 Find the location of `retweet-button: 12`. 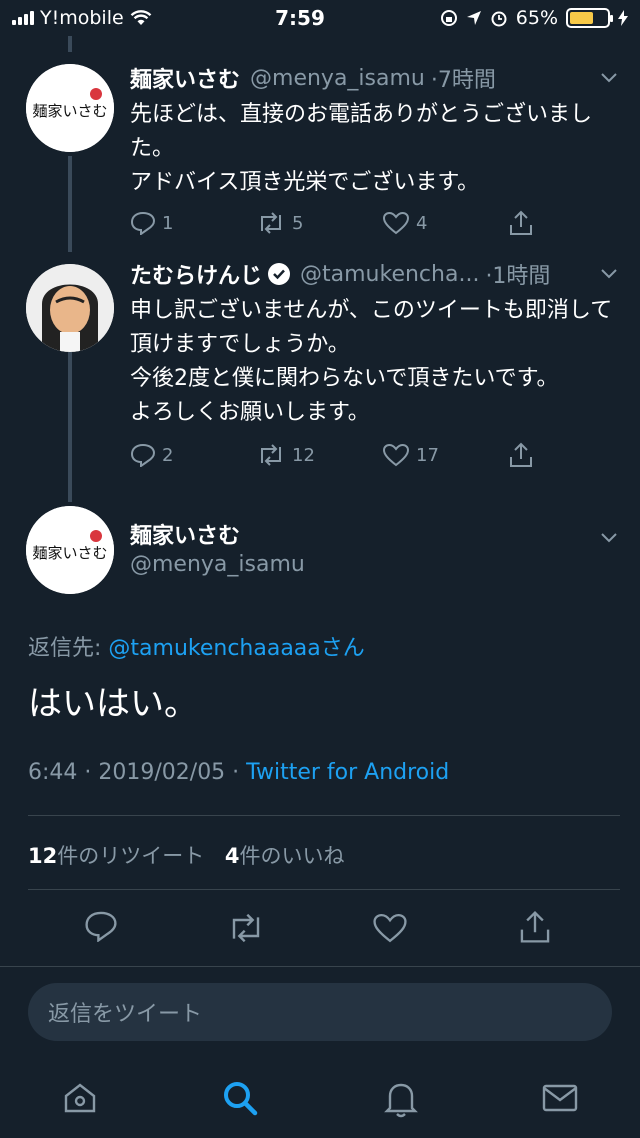

retweet-button: 12 is located at coordinates (319, 455).